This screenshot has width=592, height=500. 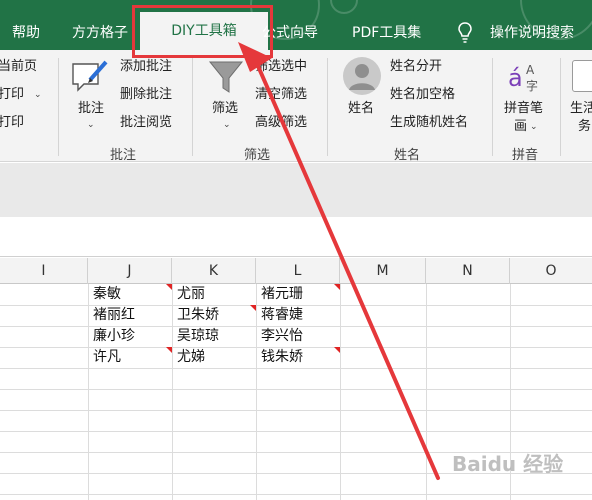 What do you see at coordinates (281, 95) in the screenshot?
I see `clear-filter-button: 清空筛选` at bounding box center [281, 95].